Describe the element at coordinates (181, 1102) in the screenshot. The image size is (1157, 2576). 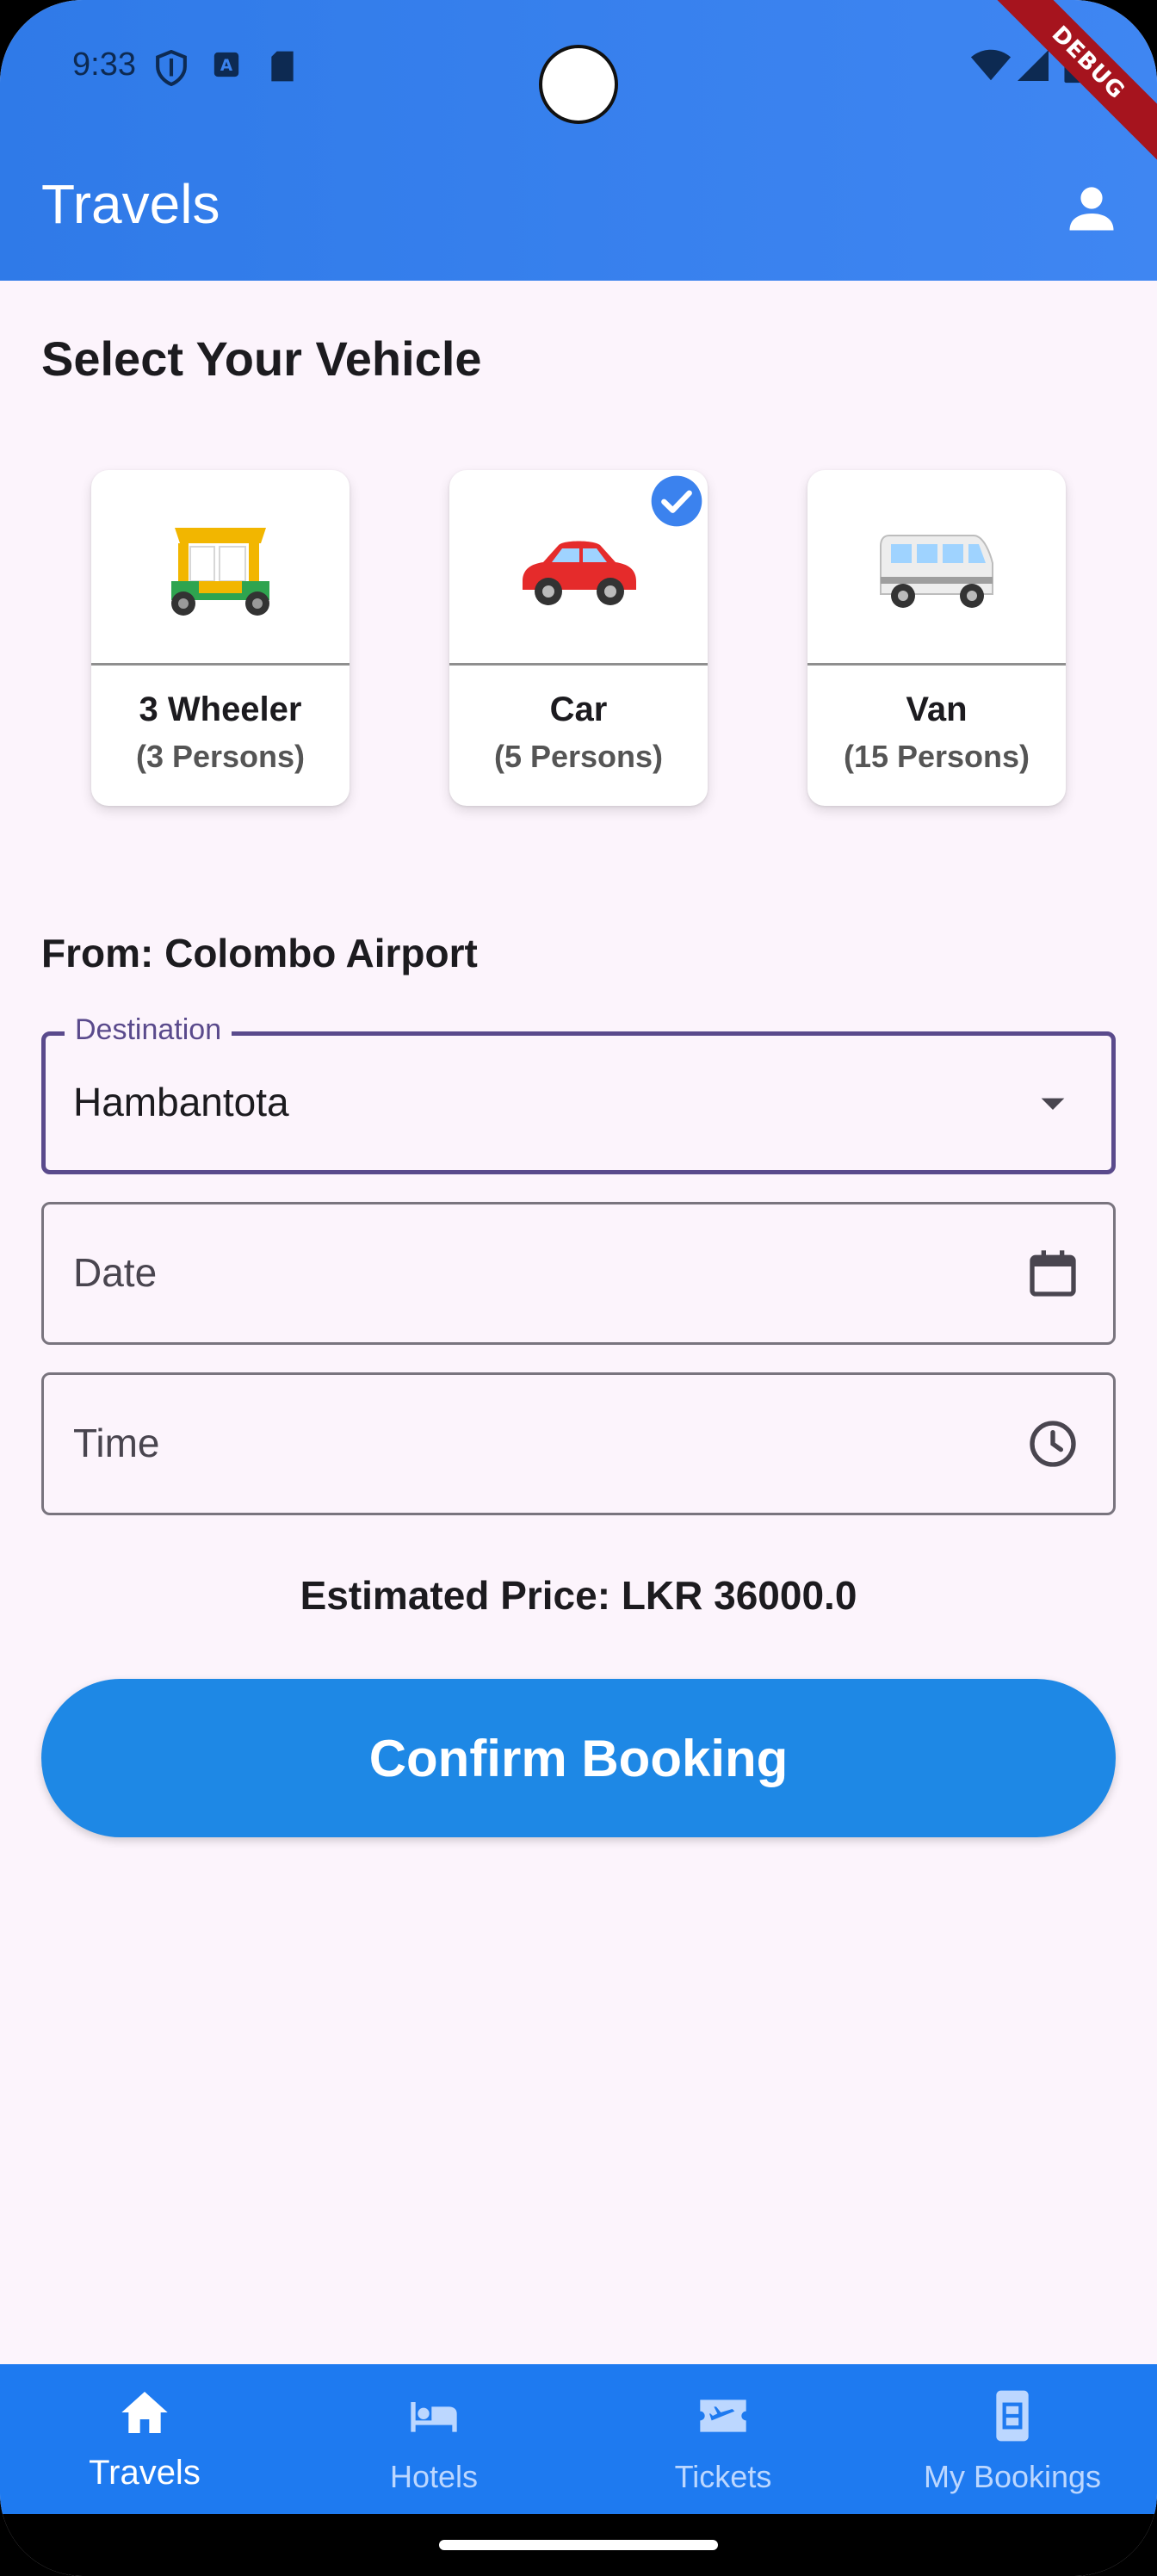
I see `destination-value: Hambantota` at that location.